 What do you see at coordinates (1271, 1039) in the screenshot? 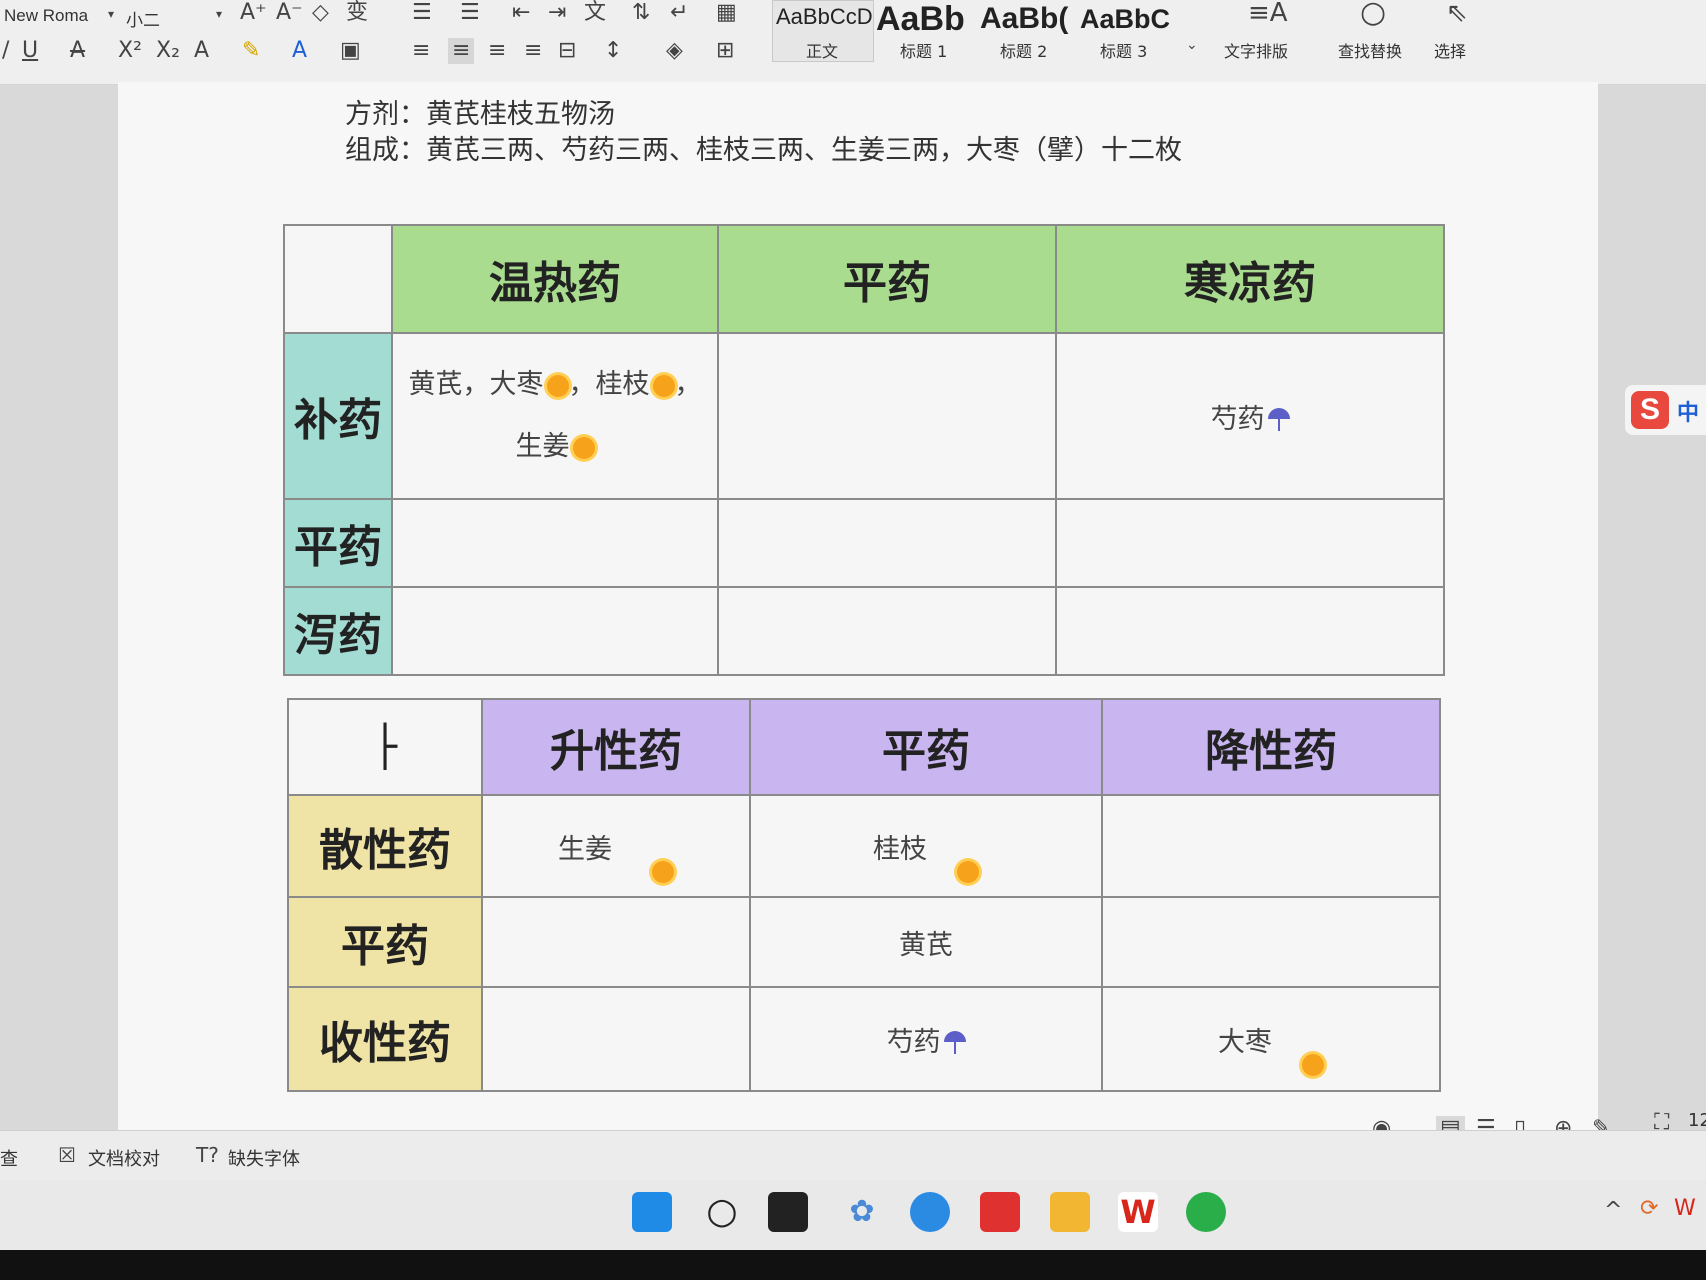
I see `table2-cell: 大枣` at bounding box center [1271, 1039].